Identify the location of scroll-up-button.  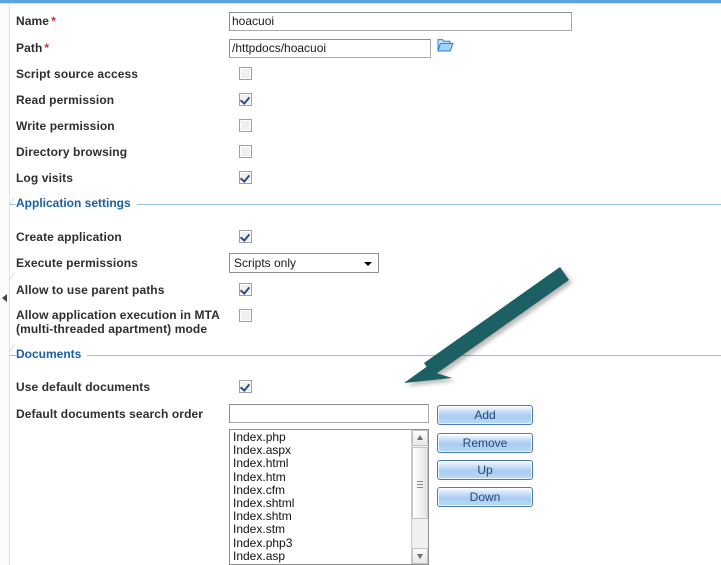
(420, 438).